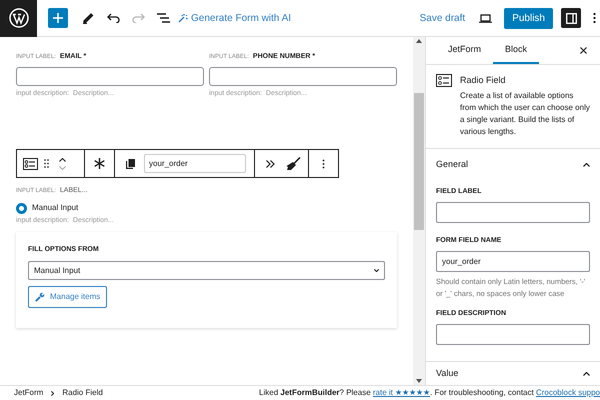  Describe the element at coordinates (443, 18) in the screenshot. I see `save-draft-button: Save draft` at that location.